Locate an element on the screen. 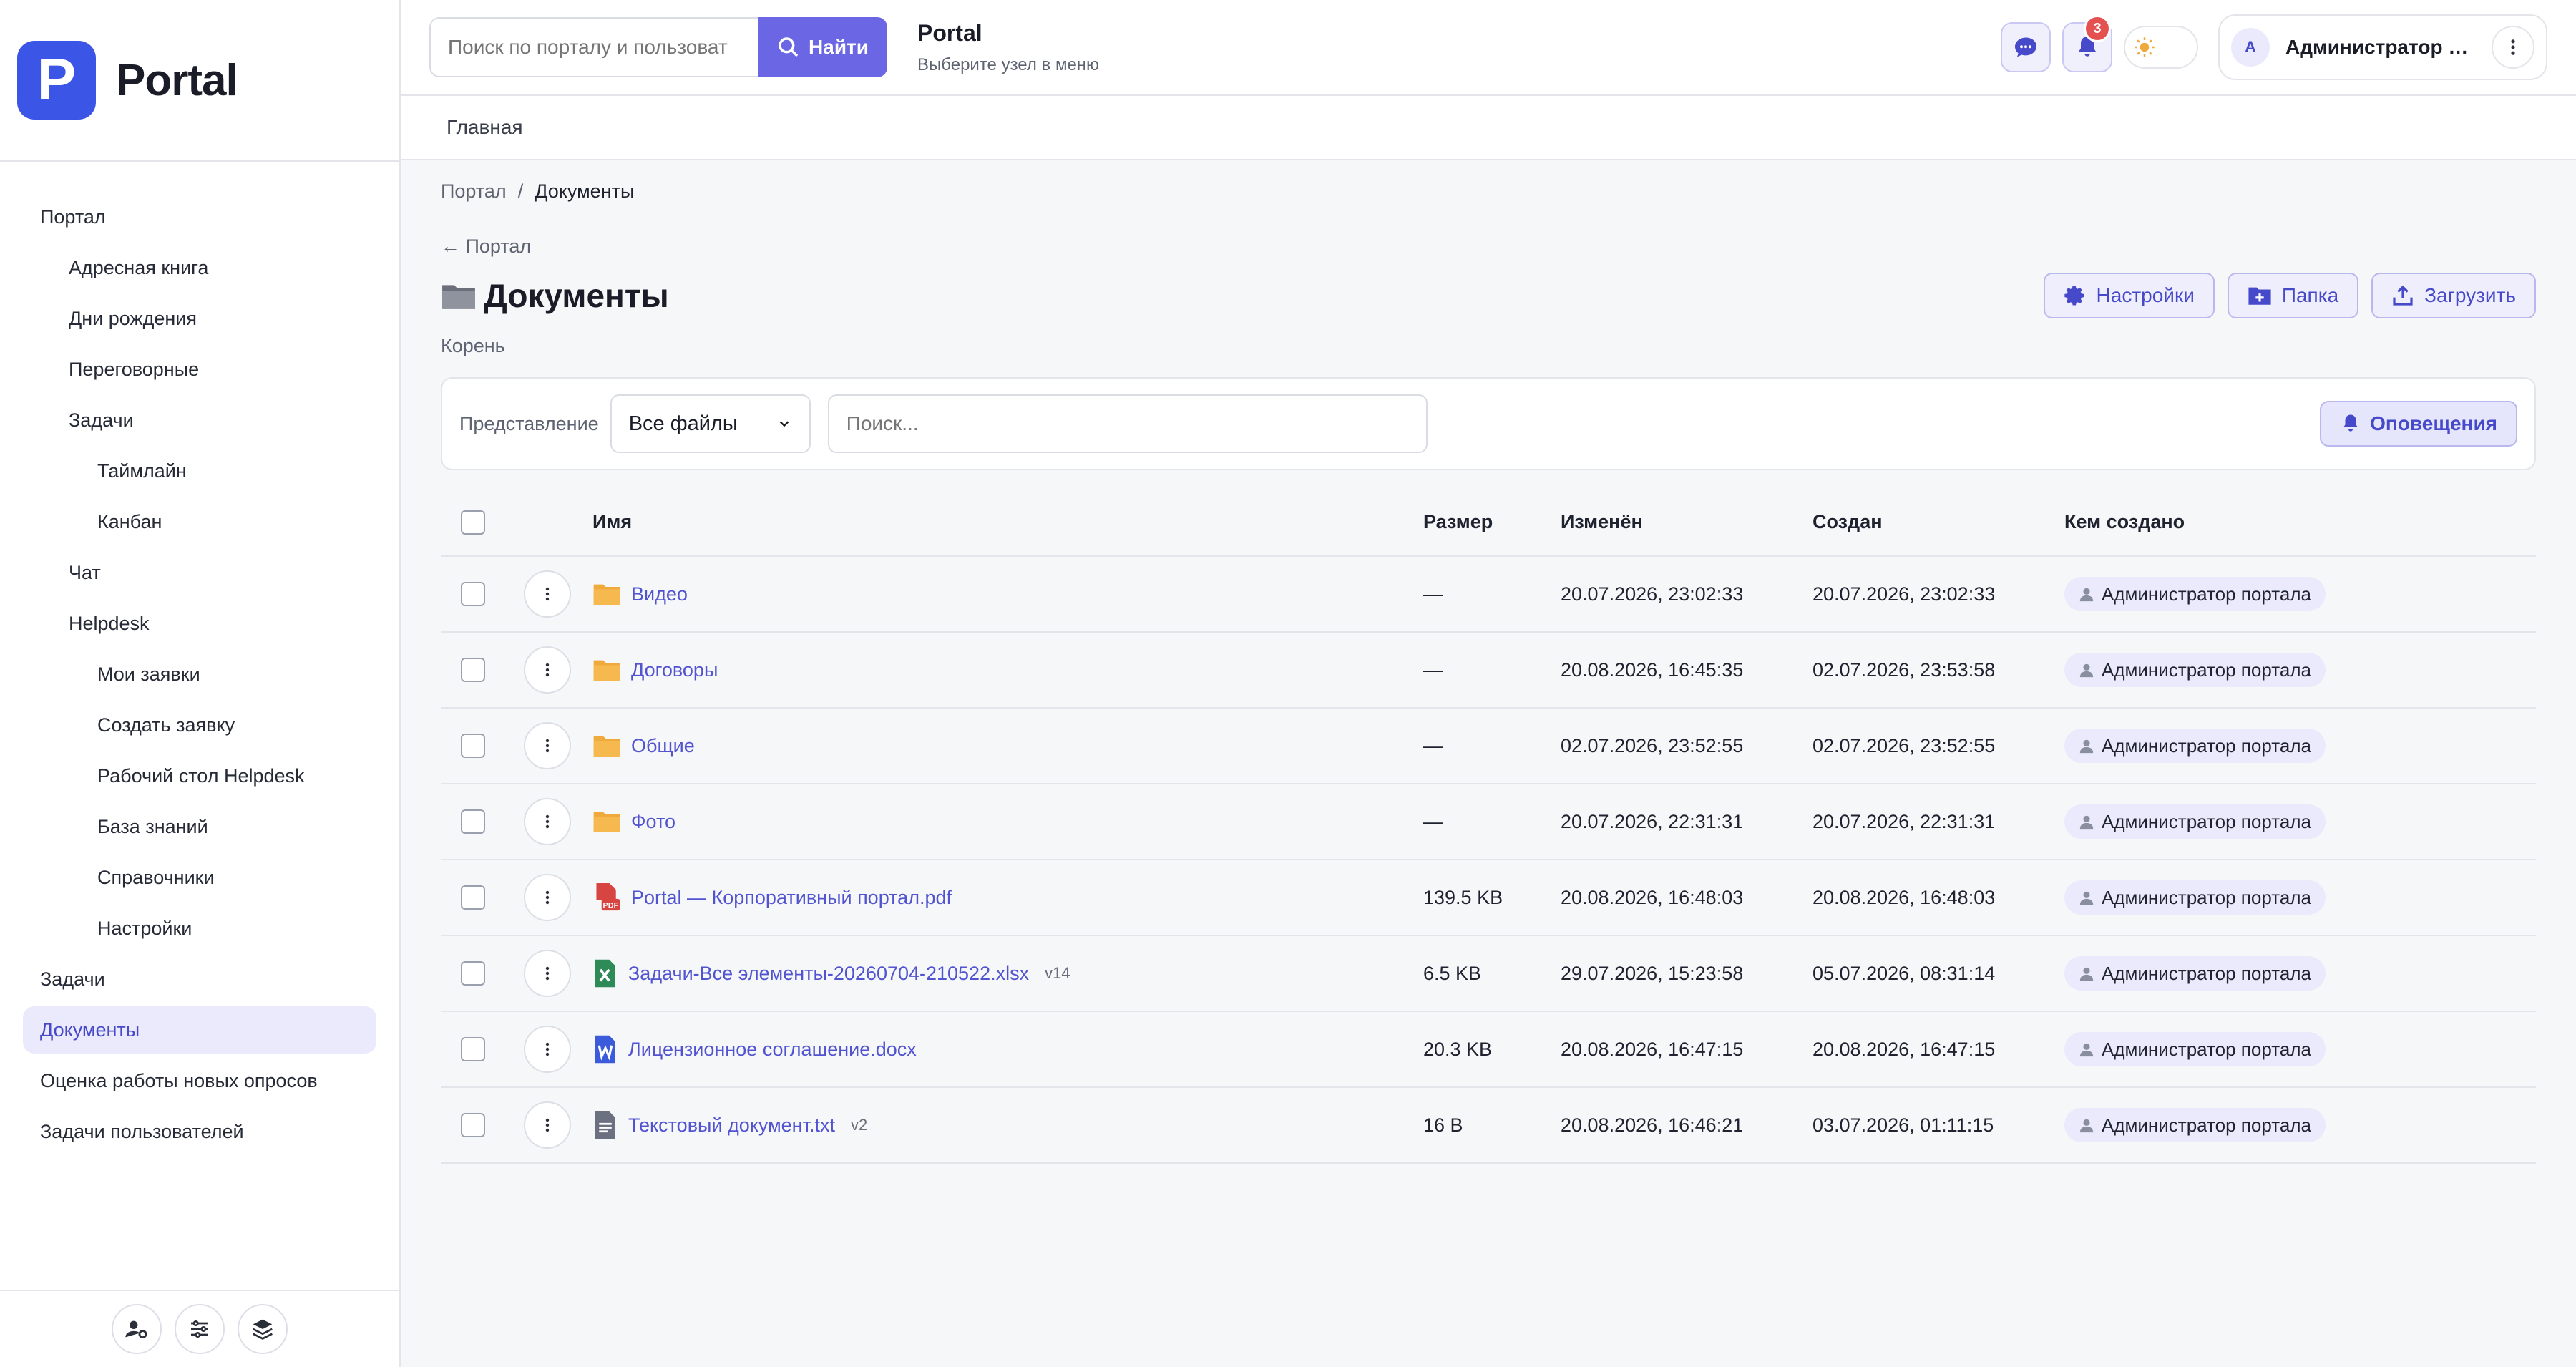 The width and height of the screenshot is (2576, 1367). author-cell: Администратор портала is located at coordinates (2300, 1049).